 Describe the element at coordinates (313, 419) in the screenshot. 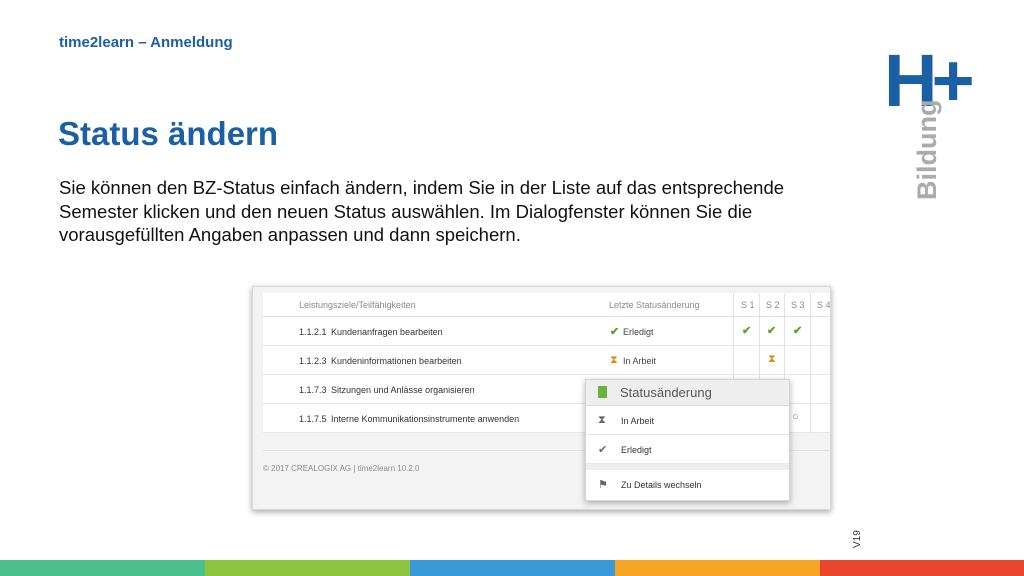

I see `row-code: 1.1.7.5` at that location.